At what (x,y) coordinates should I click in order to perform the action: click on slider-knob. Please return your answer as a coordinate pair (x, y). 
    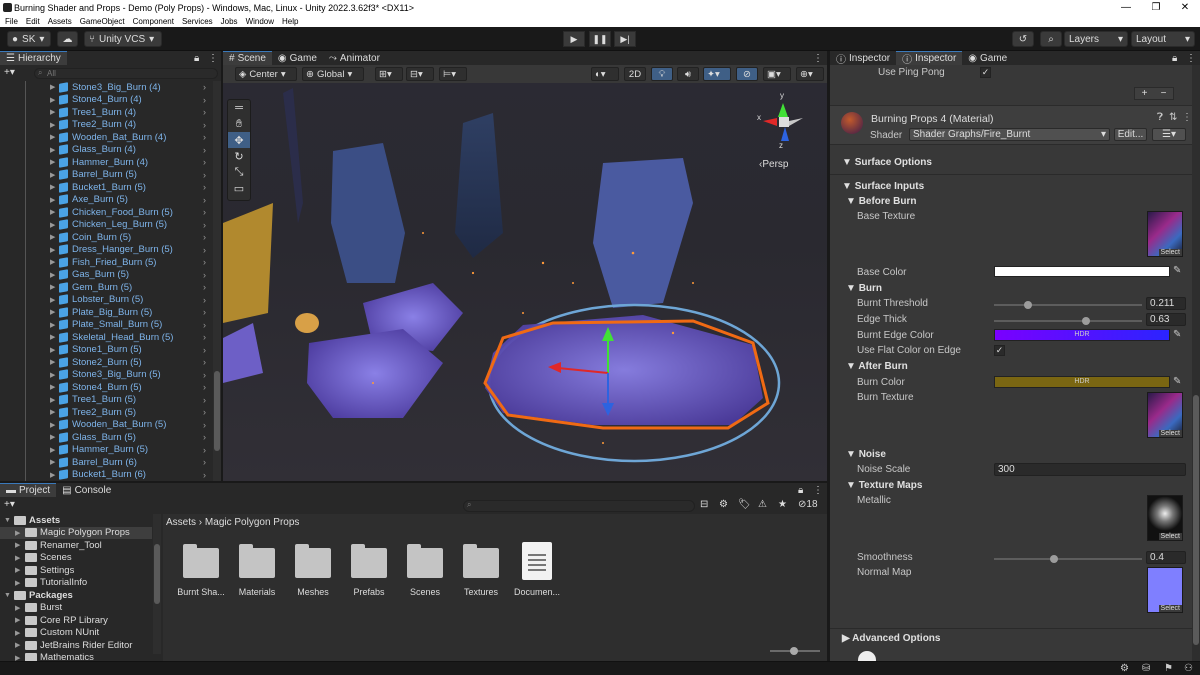
    Looking at the image, I should click on (1086, 321).